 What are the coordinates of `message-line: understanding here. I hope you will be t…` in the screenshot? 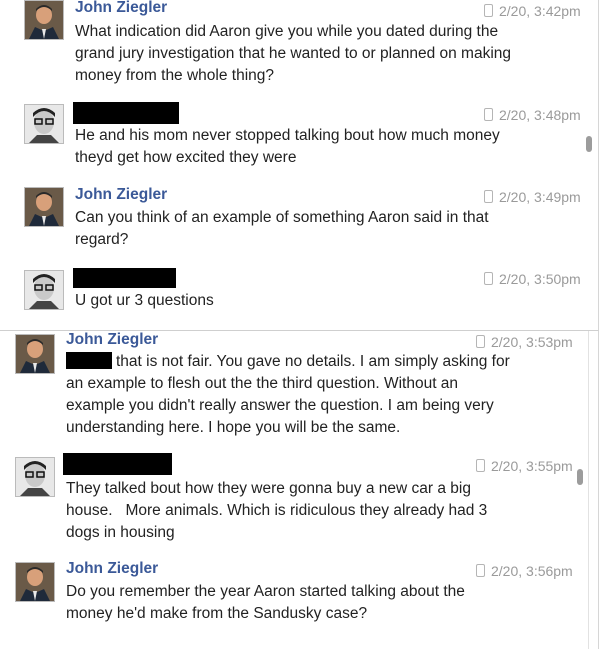 It's located at (233, 427).